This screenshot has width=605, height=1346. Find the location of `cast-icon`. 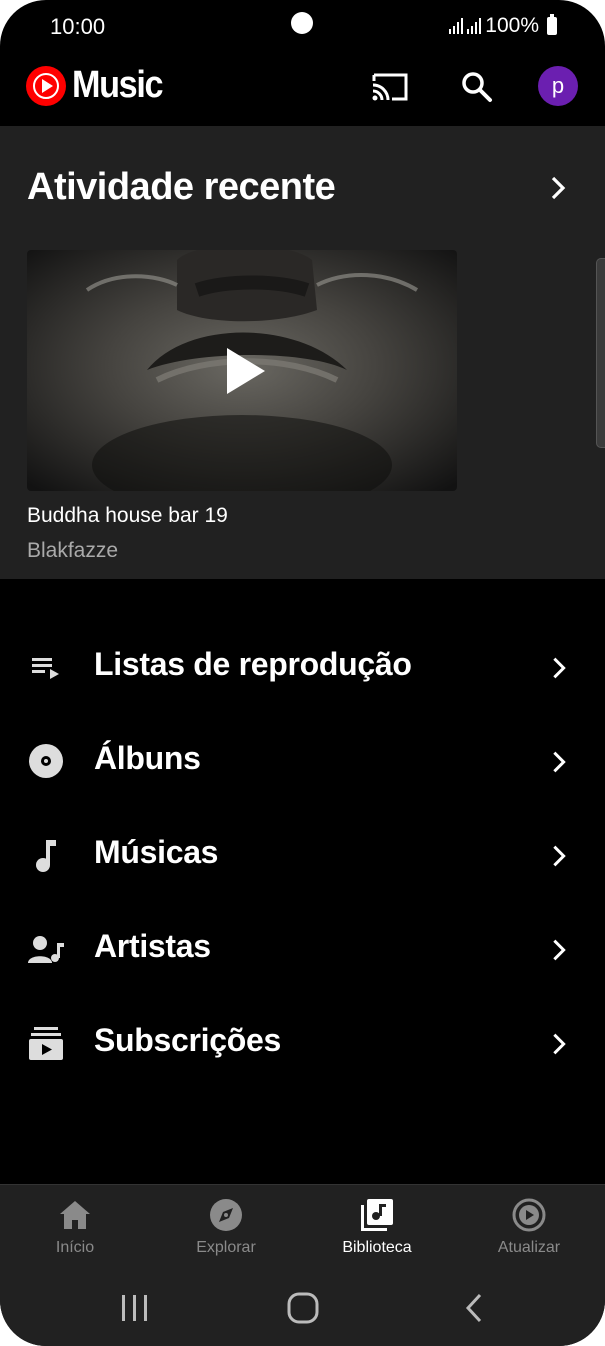

cast-icon is located at coordinates (390, 87).